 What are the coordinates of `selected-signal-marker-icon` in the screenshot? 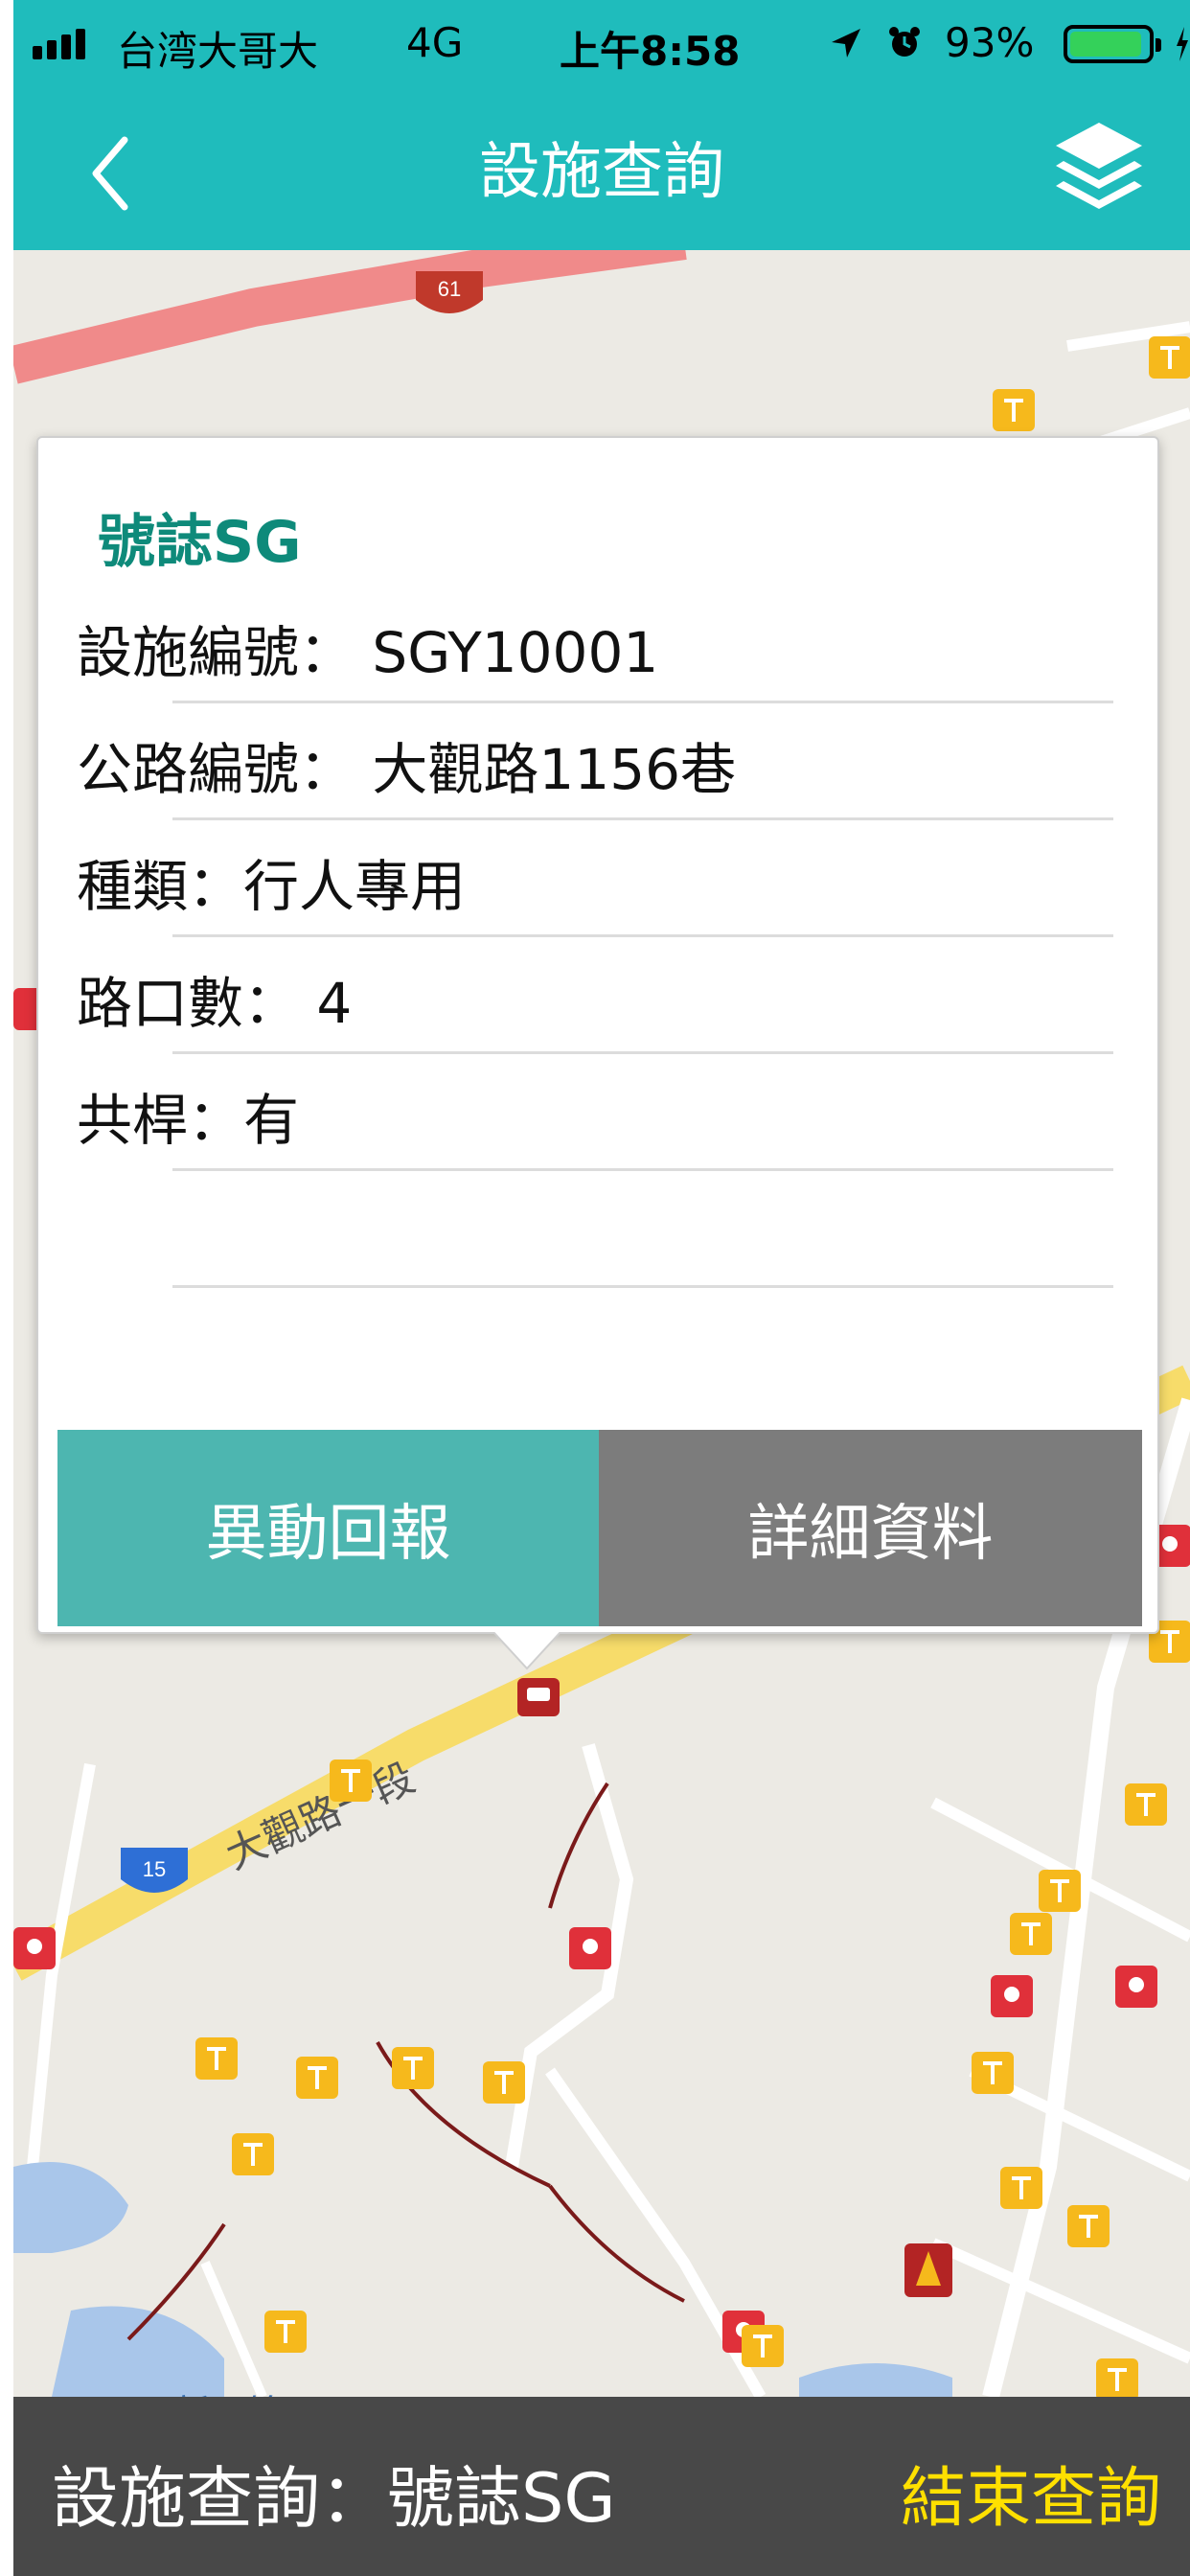 It's located at (539, 1697).